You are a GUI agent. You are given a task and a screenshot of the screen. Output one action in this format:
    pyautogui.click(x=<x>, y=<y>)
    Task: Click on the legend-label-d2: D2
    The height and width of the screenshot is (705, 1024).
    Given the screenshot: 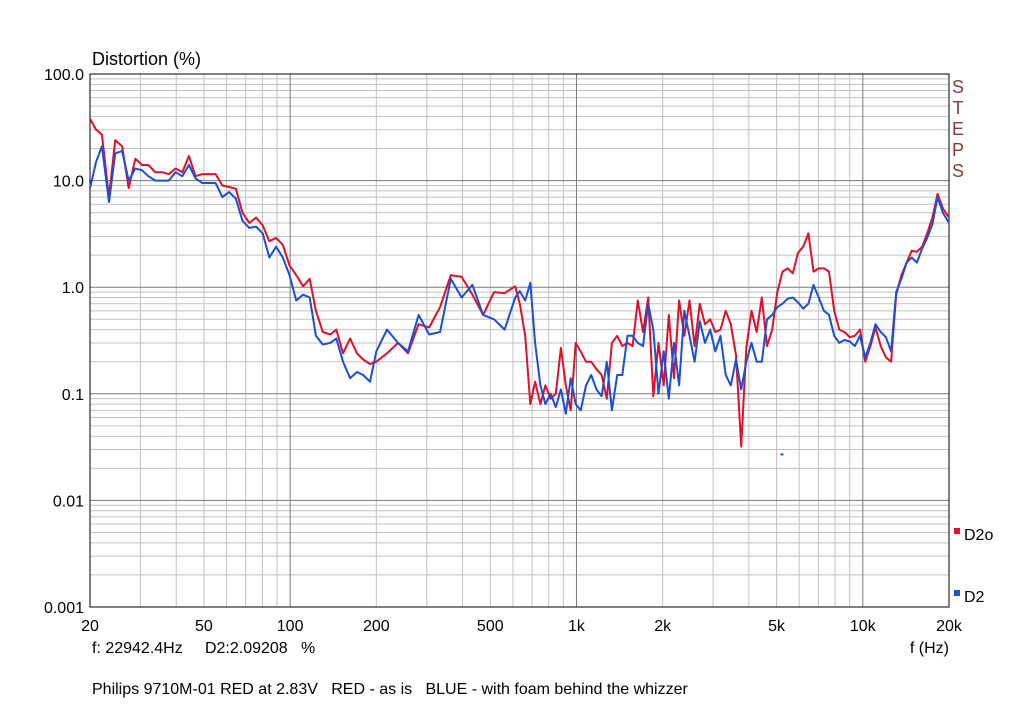 What is the action you would take?
    pyautogui.click(x=974, y=597)
    